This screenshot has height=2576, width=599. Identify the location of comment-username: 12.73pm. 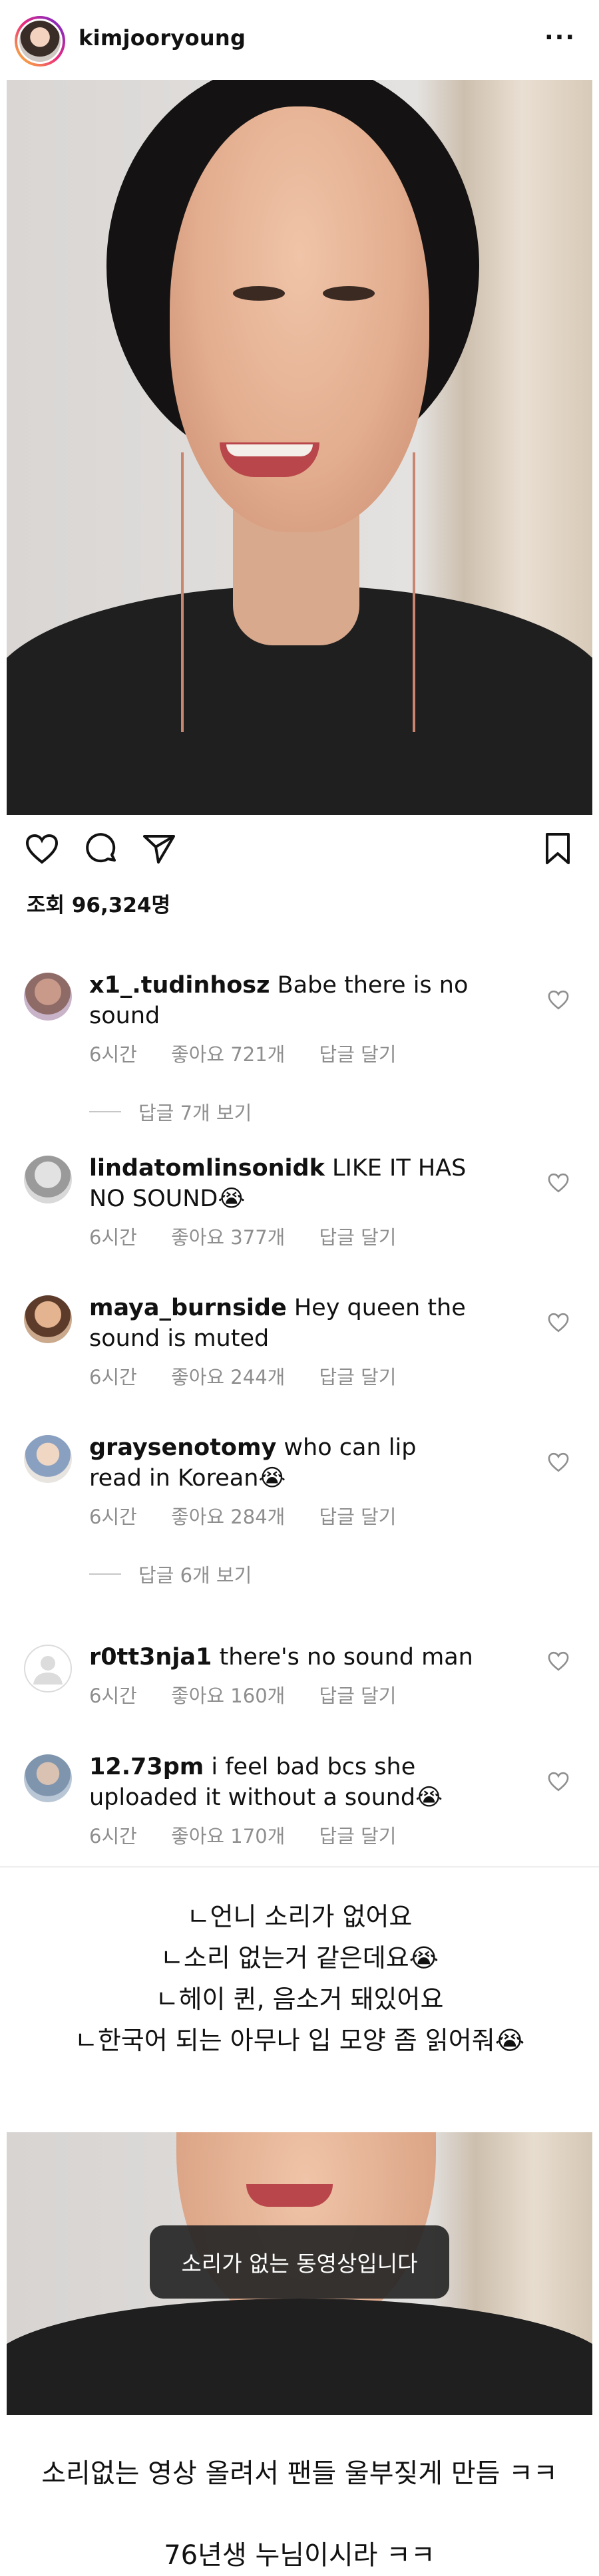
(146, 1767).